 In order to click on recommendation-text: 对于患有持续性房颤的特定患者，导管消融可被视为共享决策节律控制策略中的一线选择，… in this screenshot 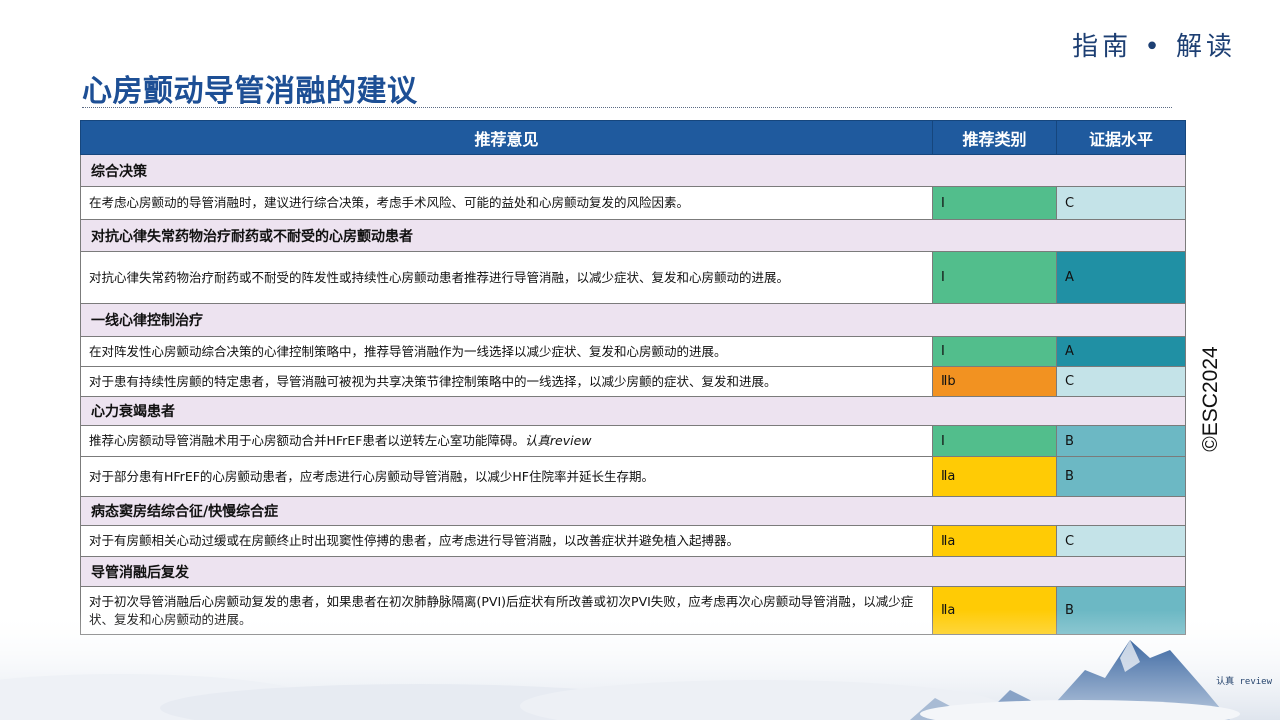, I will do `click(506, 381)`.